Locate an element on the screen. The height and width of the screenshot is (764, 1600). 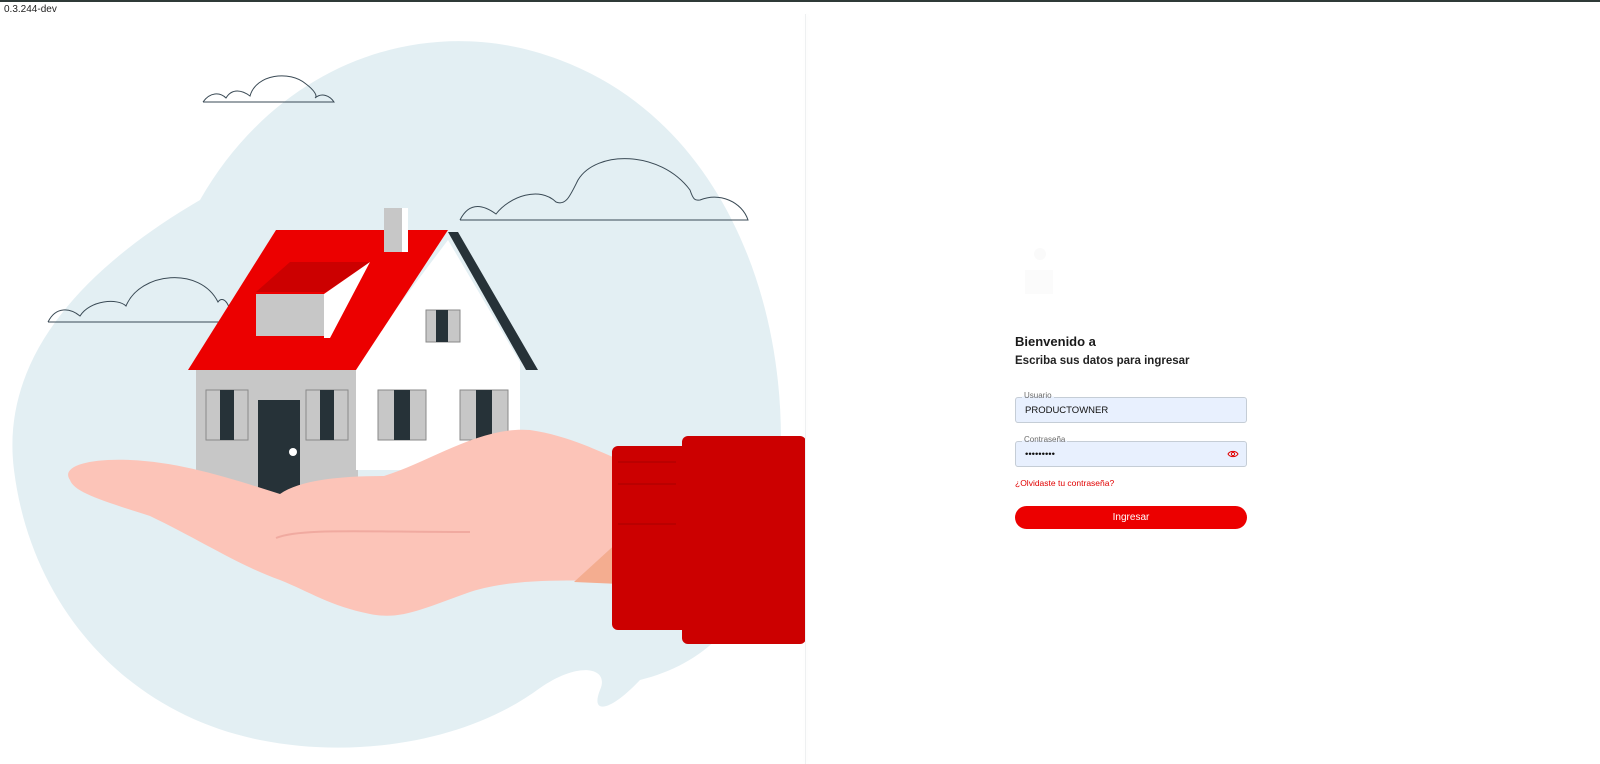
password-field: Contraseña is located at coordinates (1131, 451).